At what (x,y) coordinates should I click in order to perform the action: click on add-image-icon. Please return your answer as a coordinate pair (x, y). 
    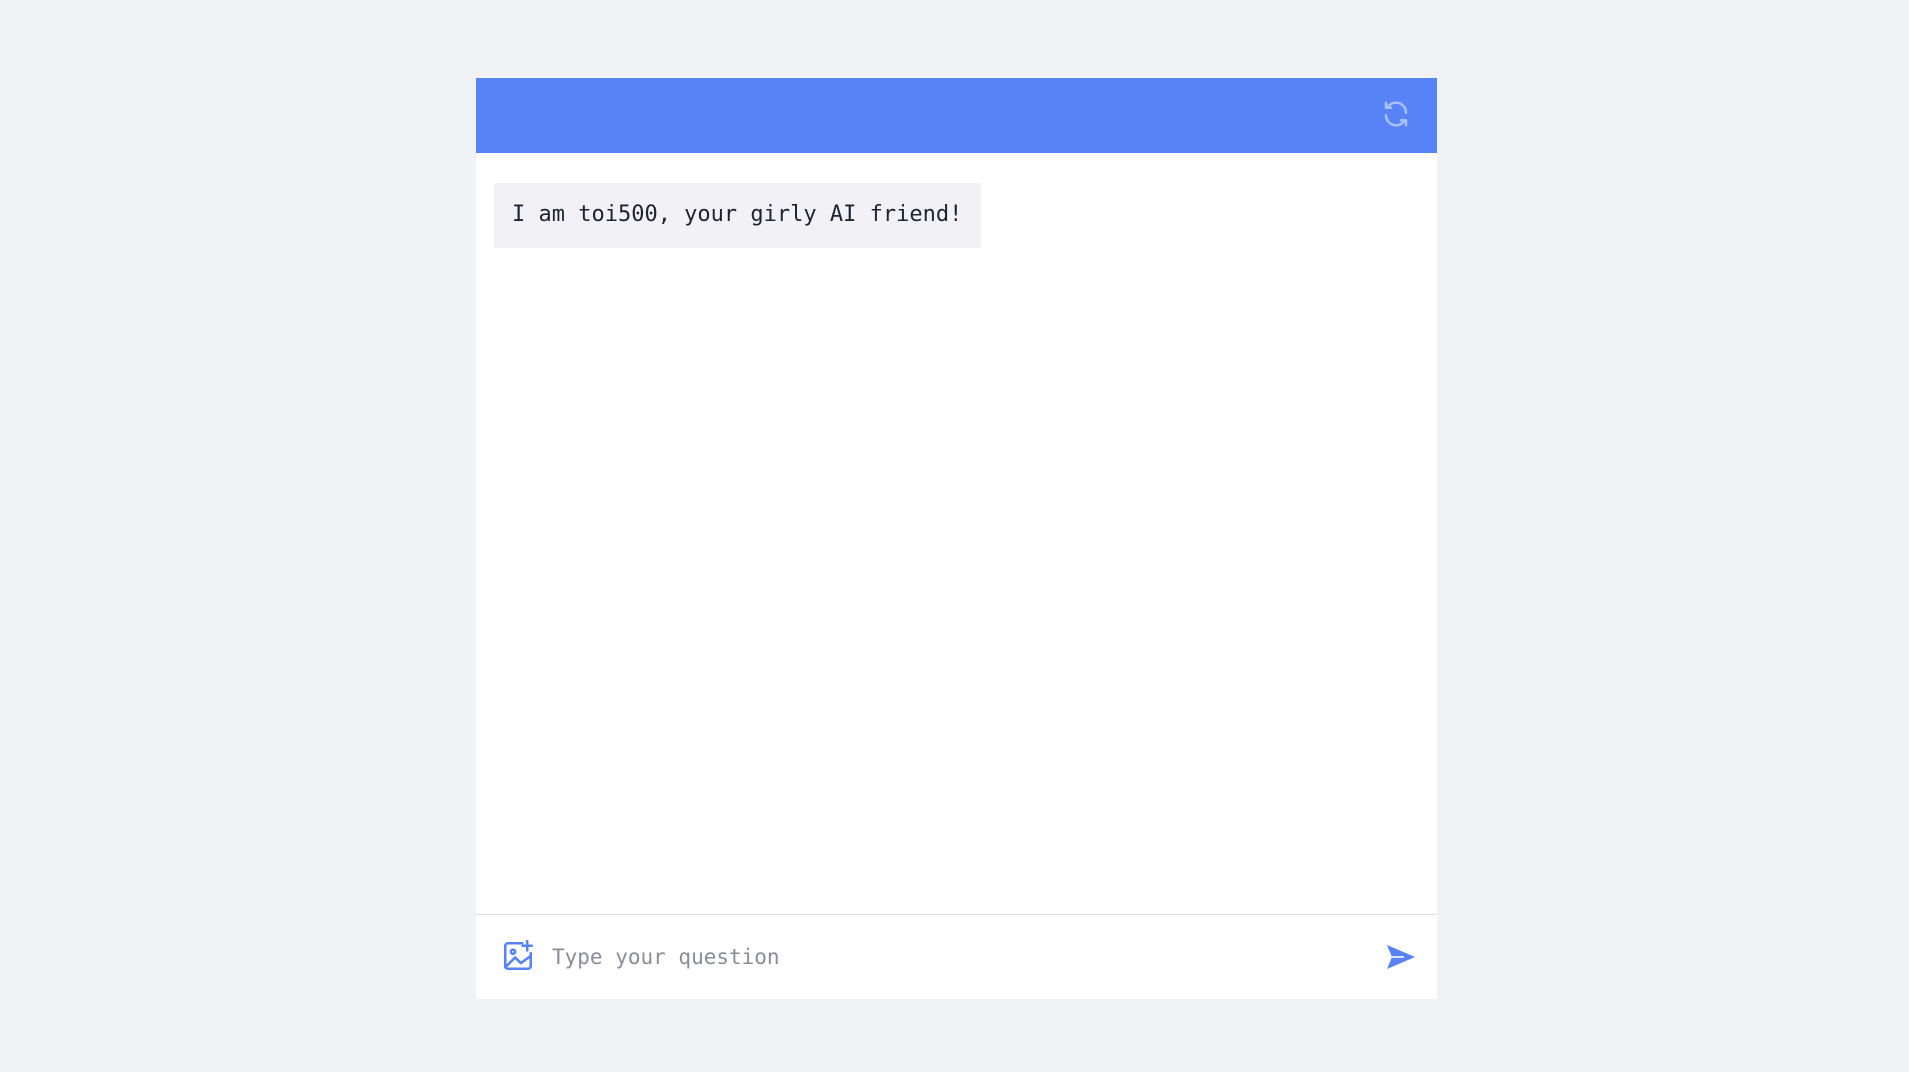
    Looking at the image, I should click on (518, 958).